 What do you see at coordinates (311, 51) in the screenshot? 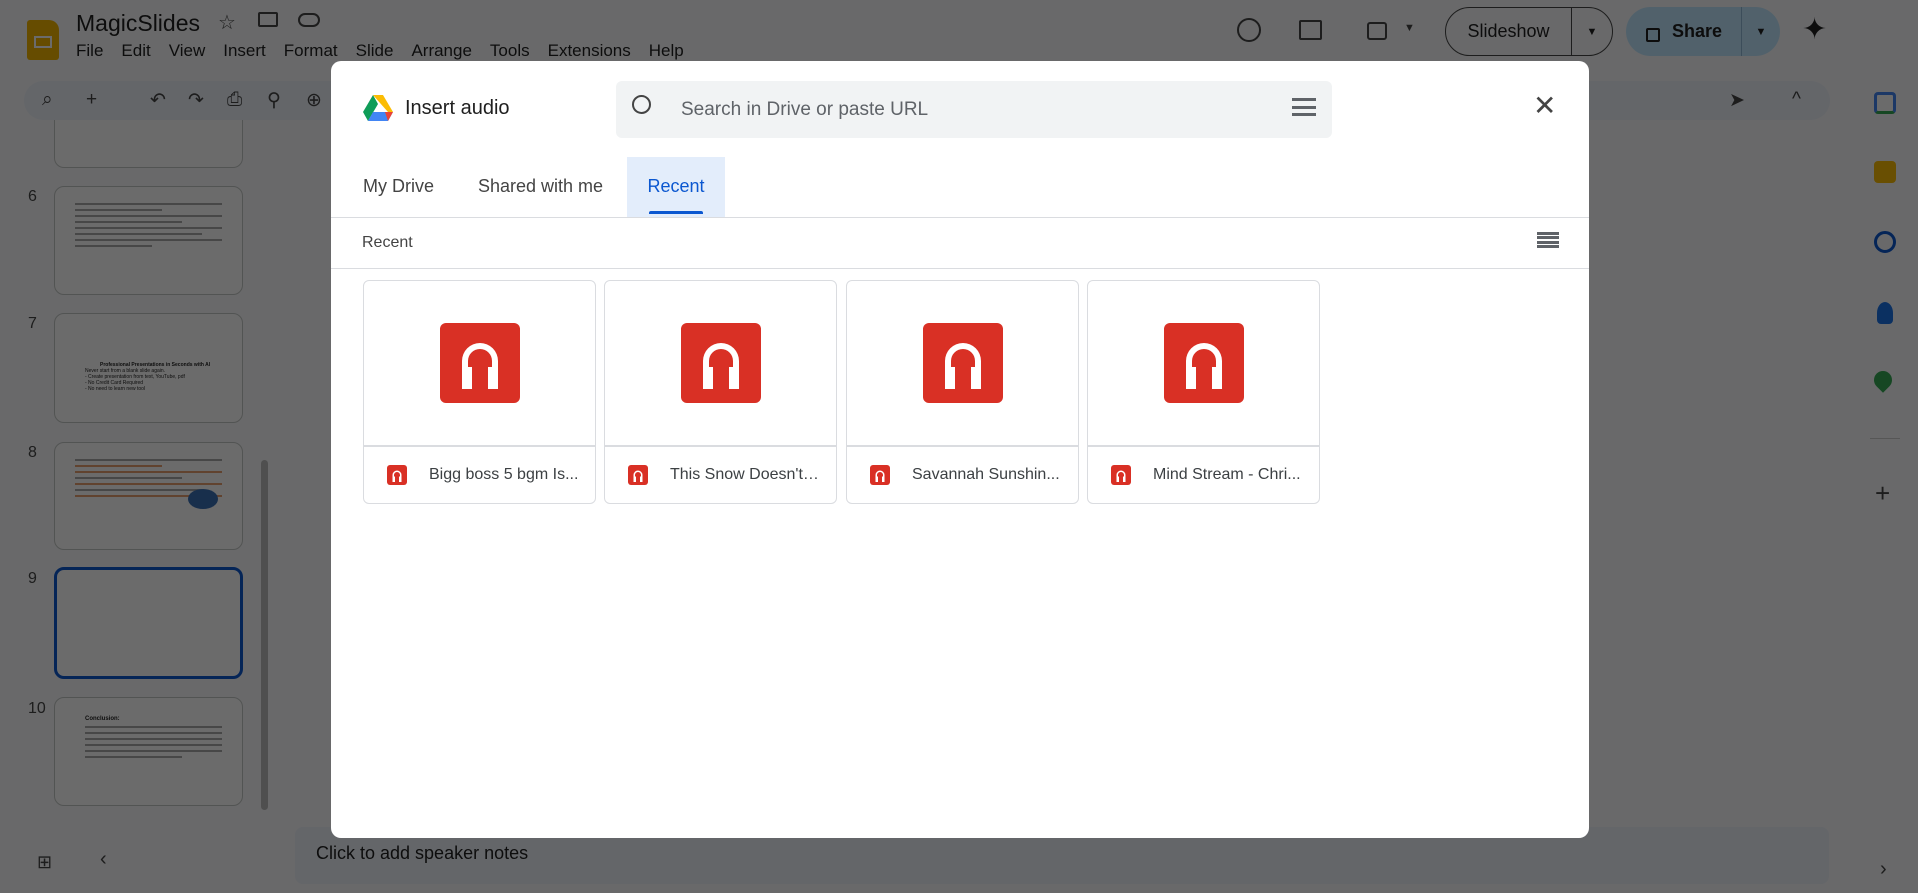
I see `menu-format: Format` at bounding box center [311, 51].